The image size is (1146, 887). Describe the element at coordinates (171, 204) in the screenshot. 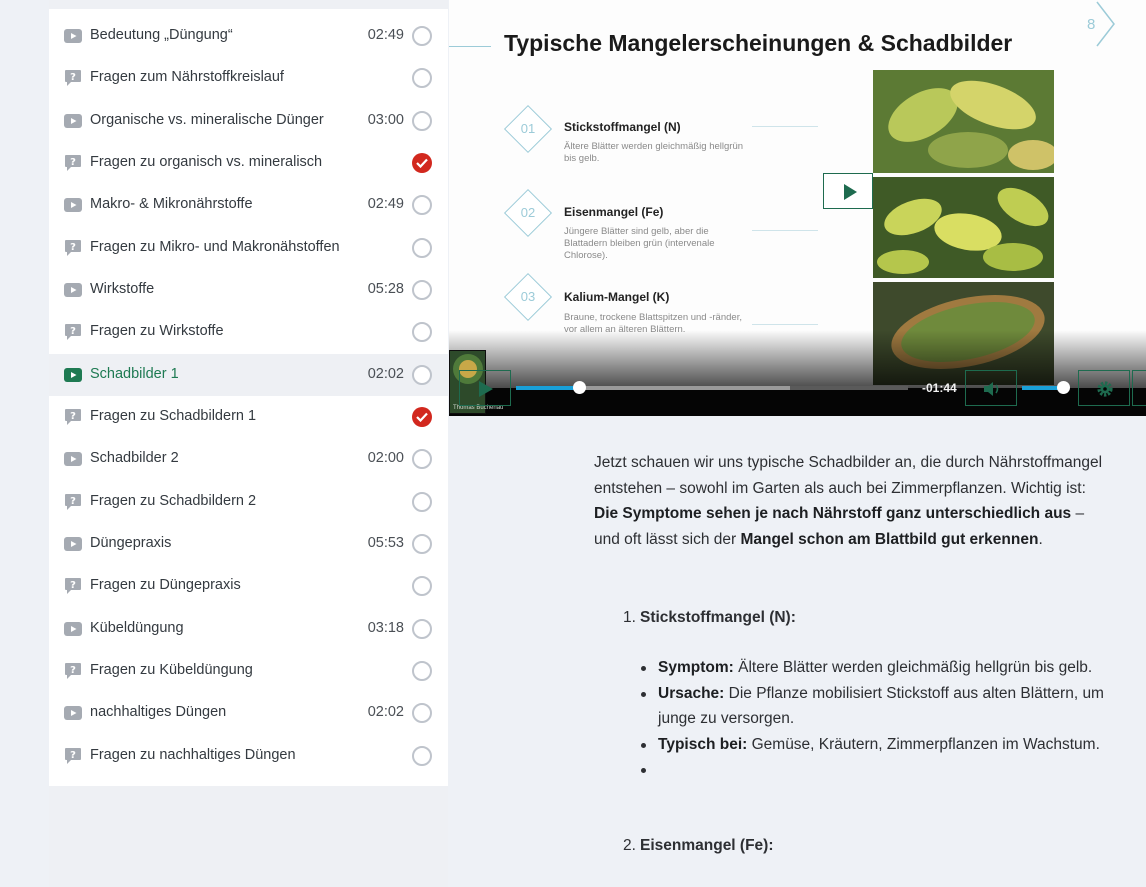

I see `lesson-title: Makro- & Mikronährstoffe` at that location.